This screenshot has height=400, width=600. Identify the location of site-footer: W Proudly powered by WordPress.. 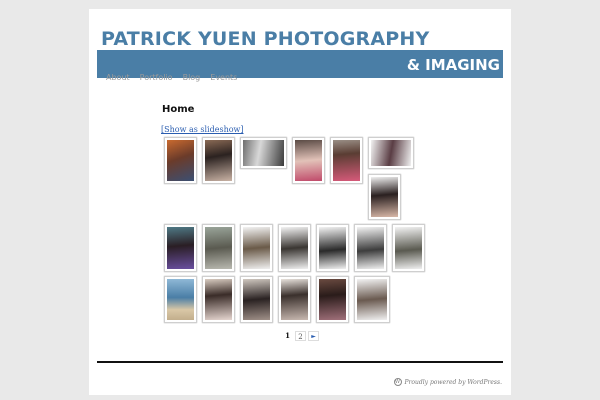
(448, 382).